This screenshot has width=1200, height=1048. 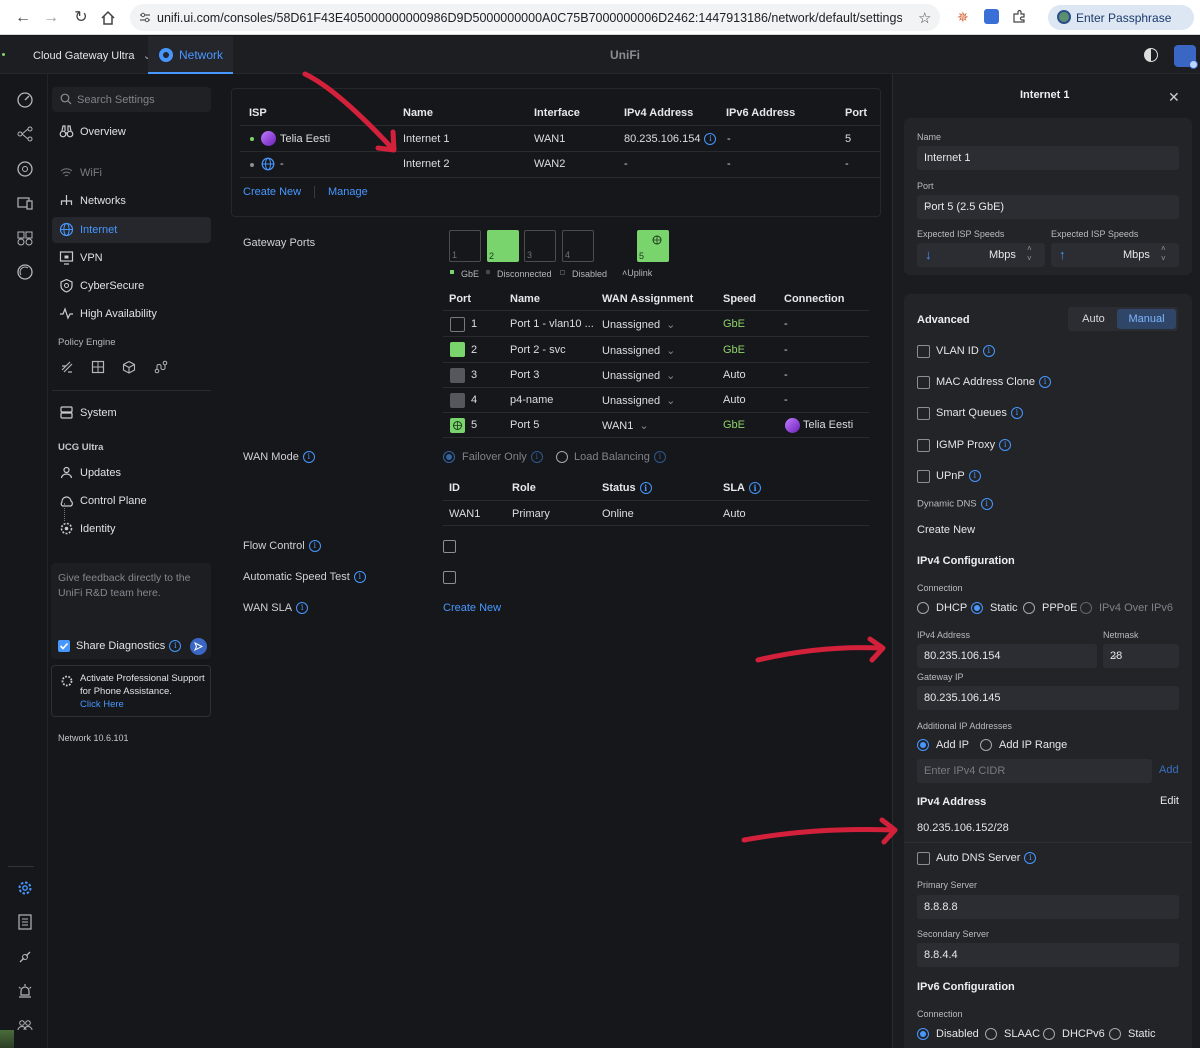 What do you see at coordinates (656, 513) in the screenshot?
I see `table-row: WAN1 Primary Online Auto` at bounding box center [656, 513].